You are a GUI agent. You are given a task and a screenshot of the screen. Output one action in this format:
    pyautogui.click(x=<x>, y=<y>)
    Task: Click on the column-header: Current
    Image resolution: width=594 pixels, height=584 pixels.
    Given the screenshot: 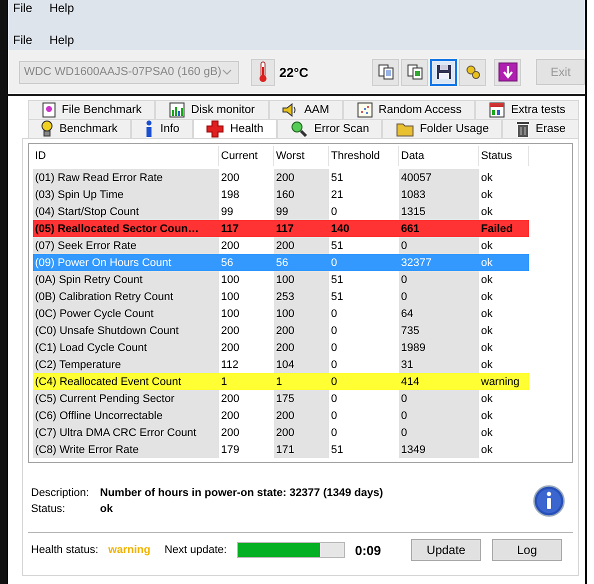 What is the action you would take?
    pyautogui.click(x=246, y=156)
    